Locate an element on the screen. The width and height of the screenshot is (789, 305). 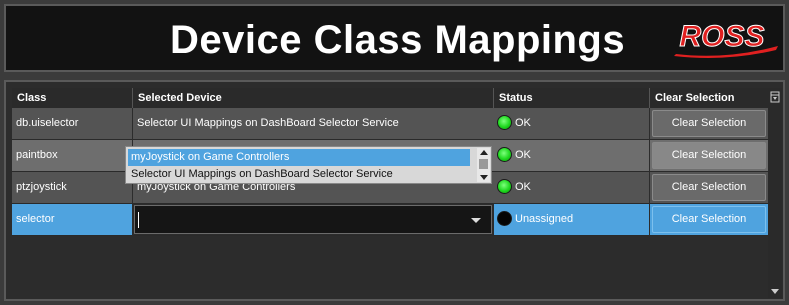
column-header-clear-selection: Clear Selection is located at coordinates (709, 98).